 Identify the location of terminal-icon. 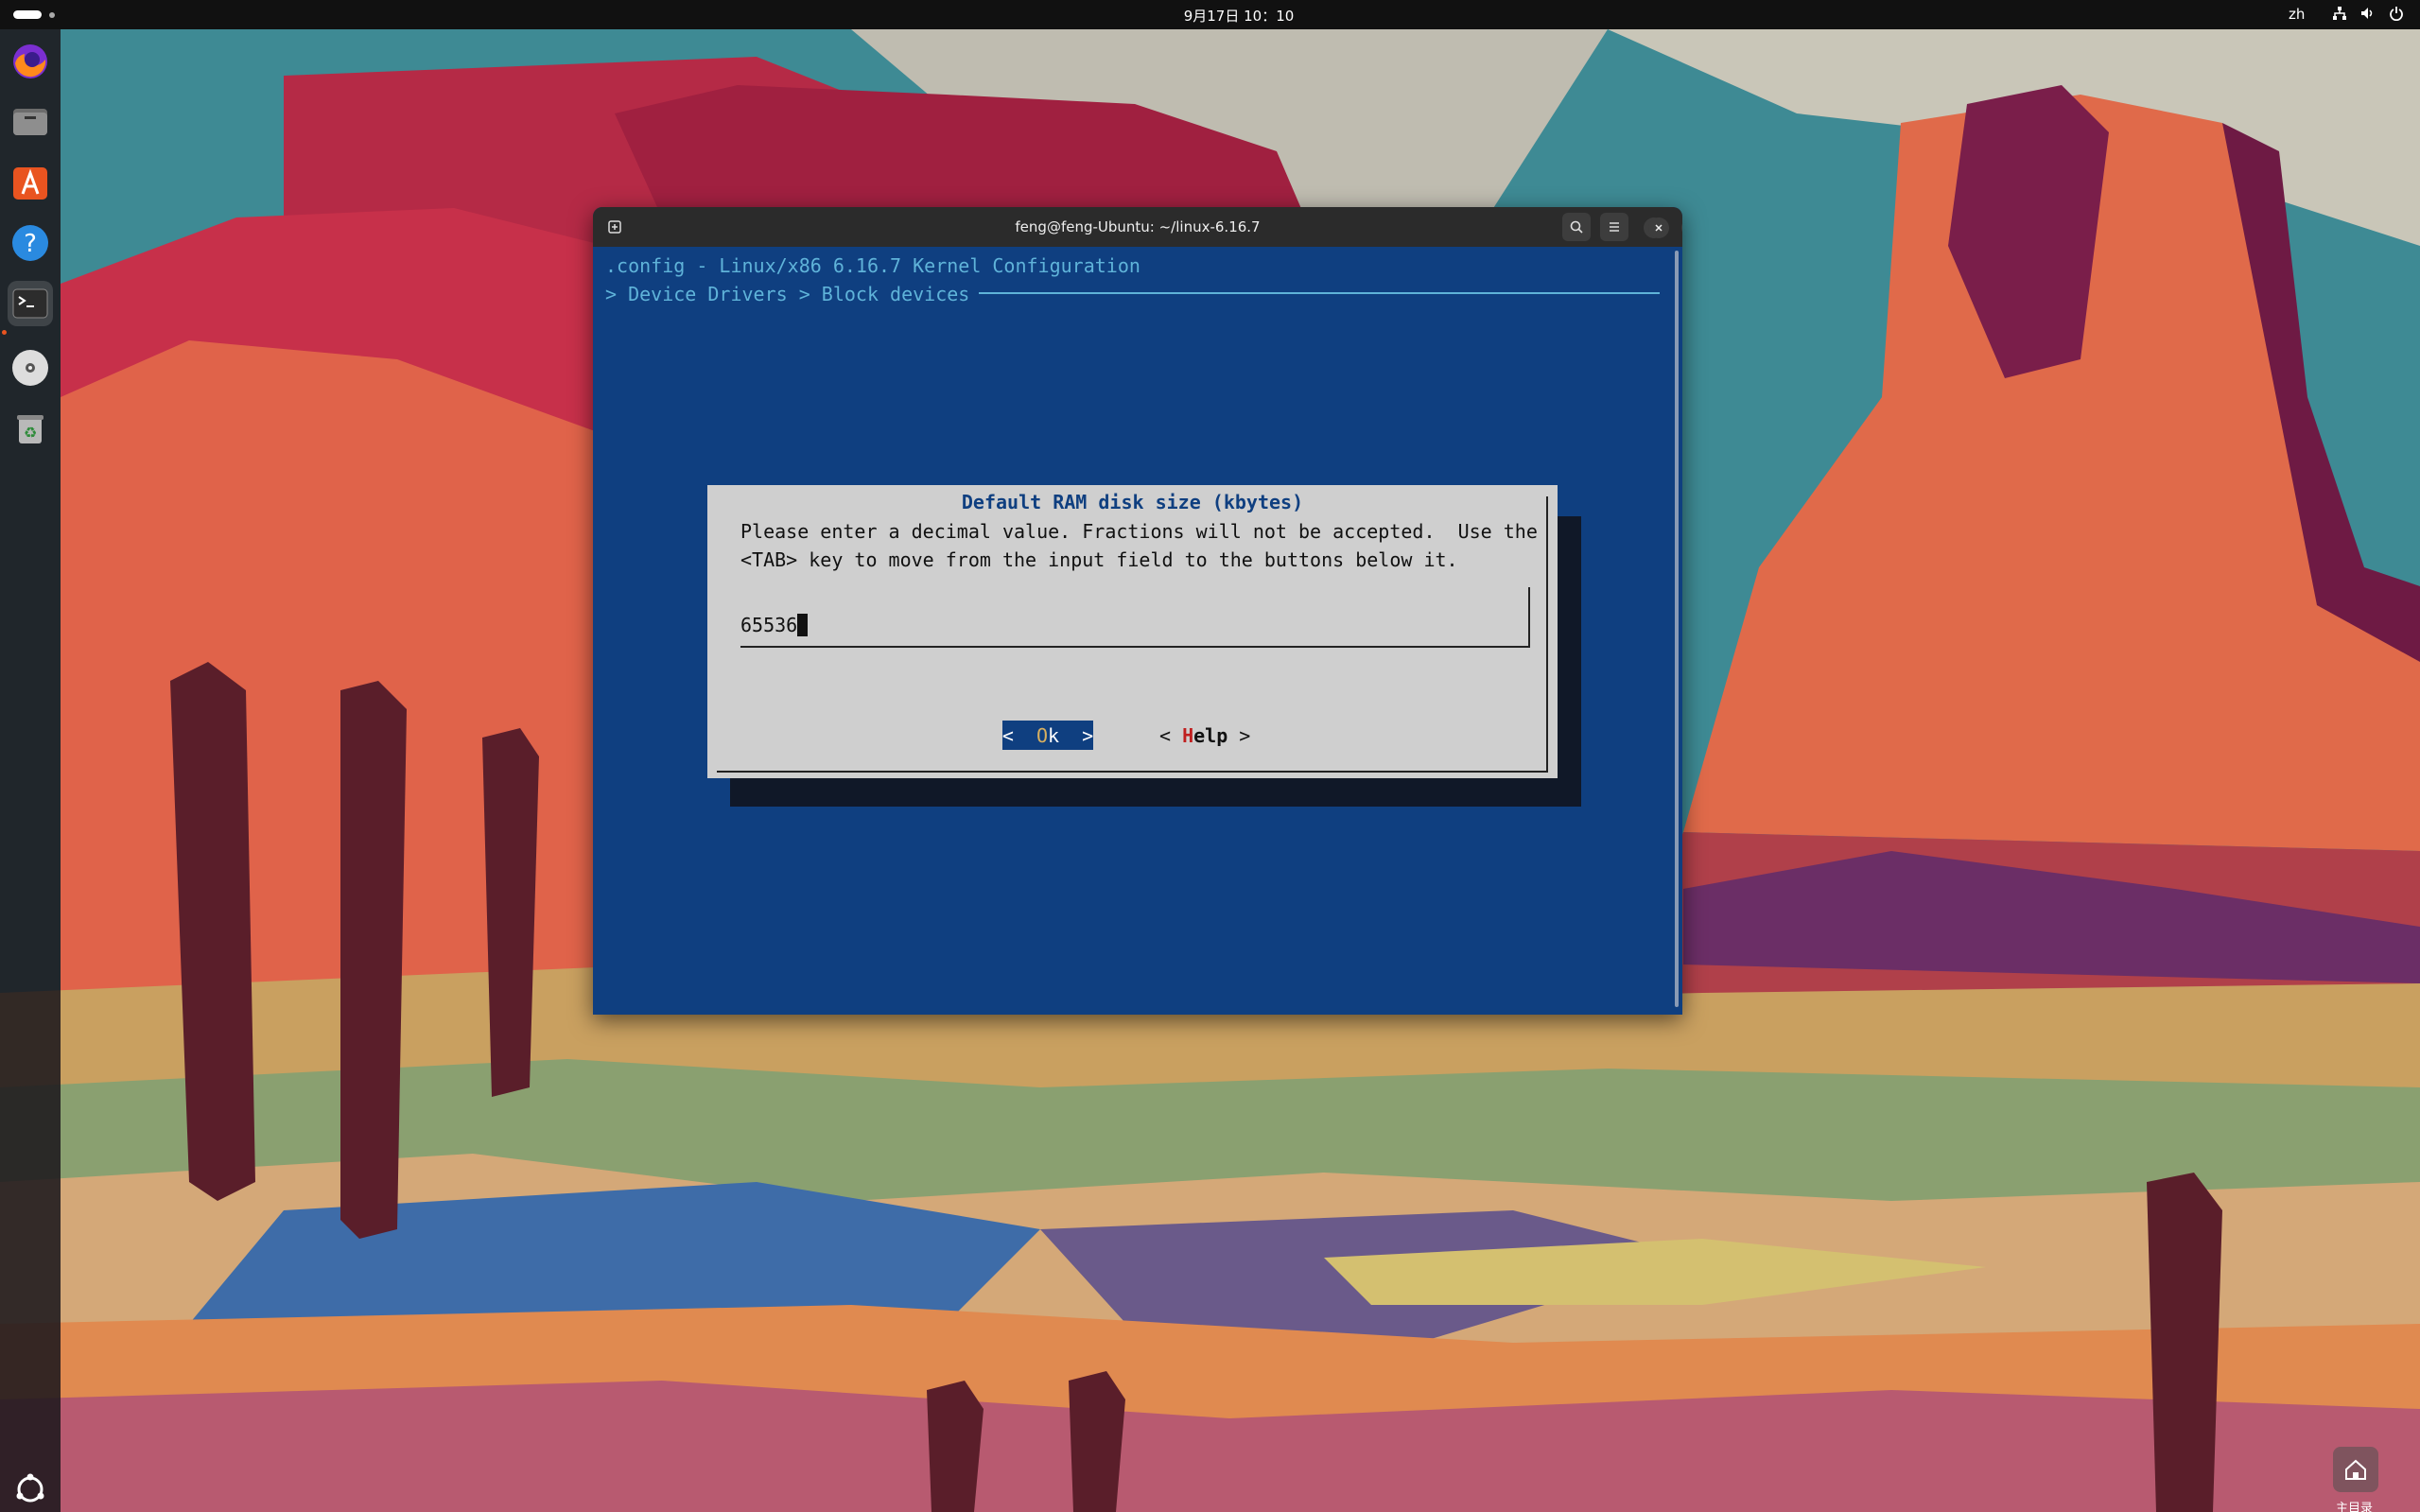
(30, 303).